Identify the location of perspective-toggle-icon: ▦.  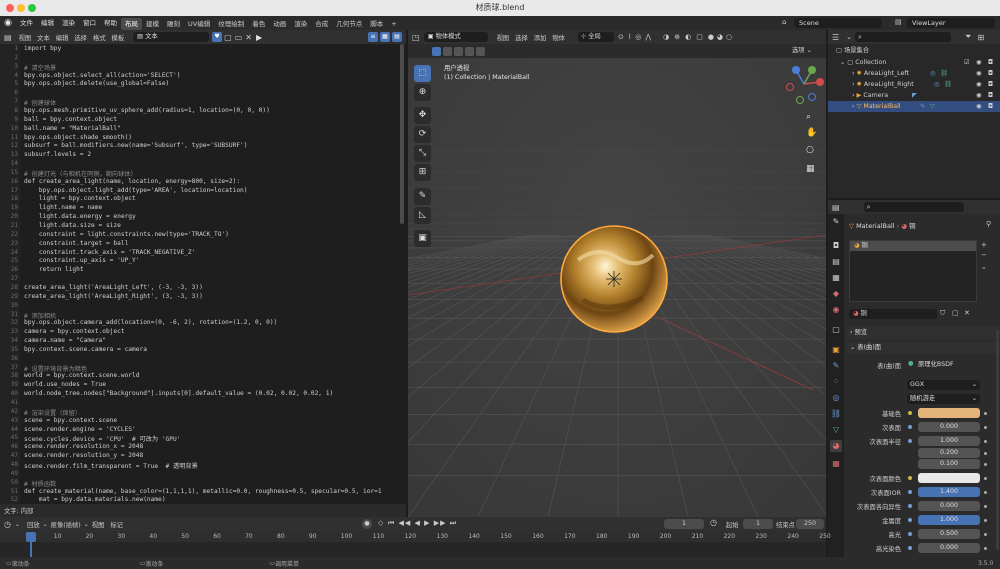
(810, 169).